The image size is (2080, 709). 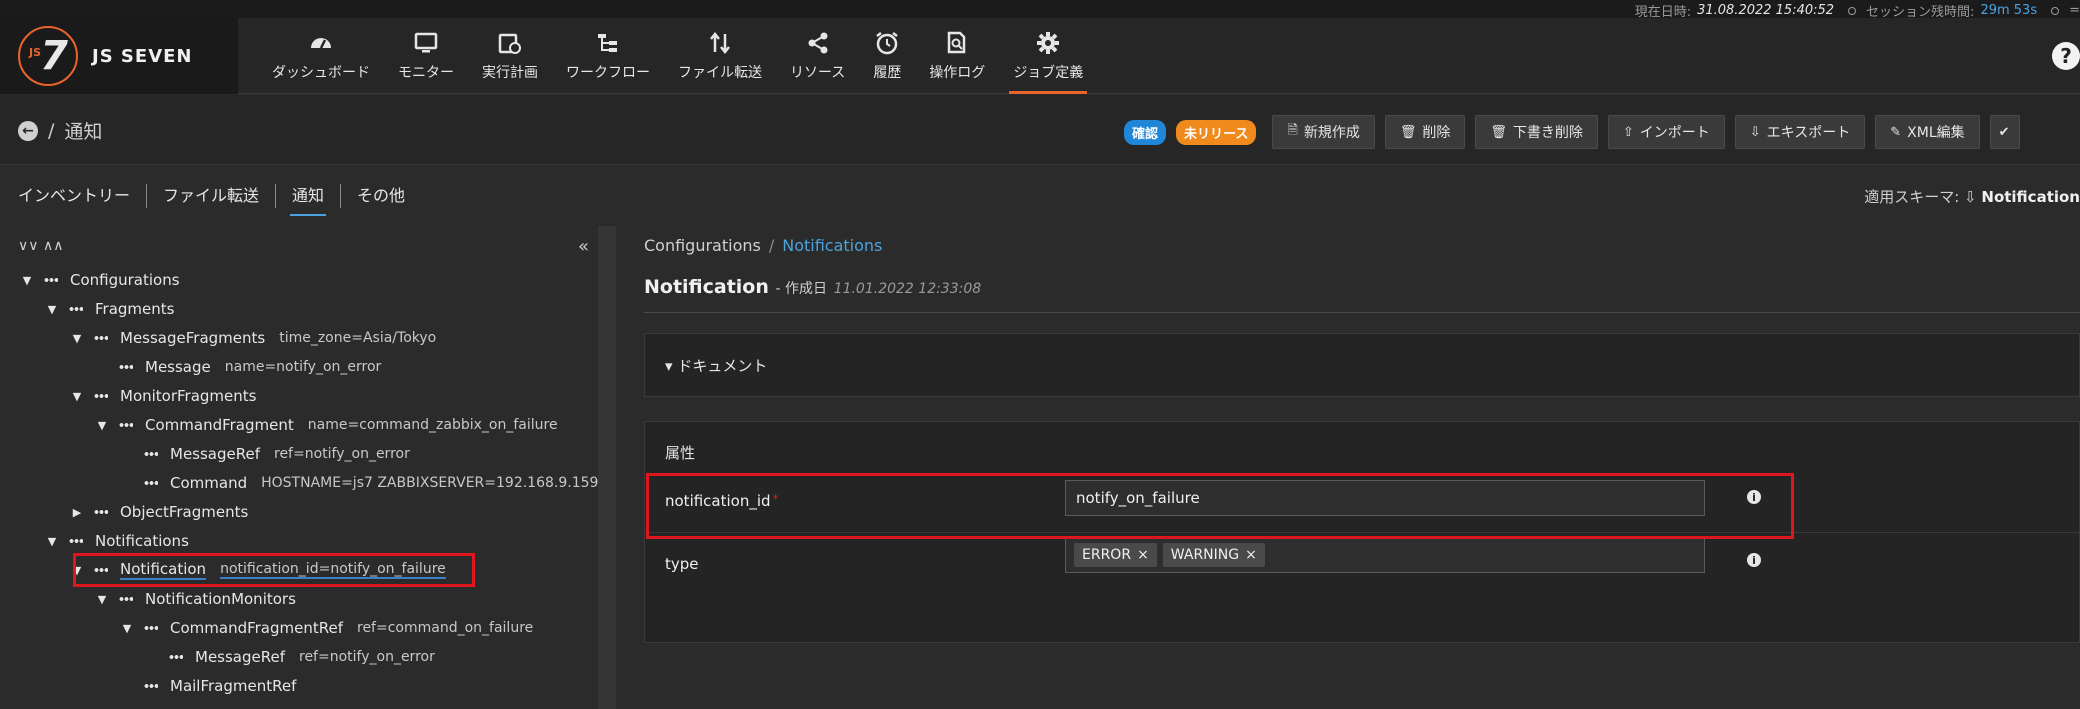 I want to click on tree-node-label: NotificationMonitors, so click(x=220, y=599).